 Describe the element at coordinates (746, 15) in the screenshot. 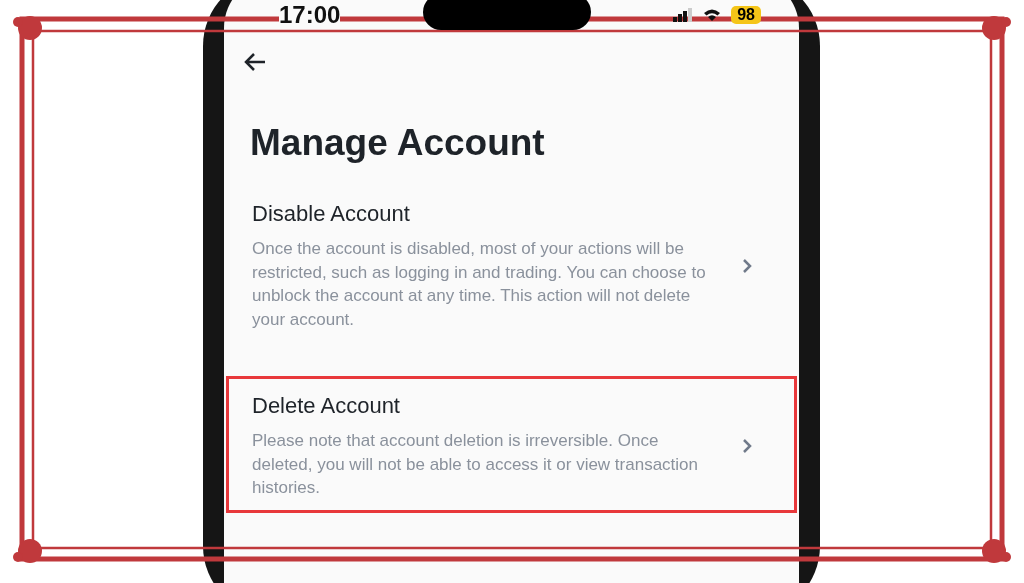

I see `battery-level: 98` at that location.